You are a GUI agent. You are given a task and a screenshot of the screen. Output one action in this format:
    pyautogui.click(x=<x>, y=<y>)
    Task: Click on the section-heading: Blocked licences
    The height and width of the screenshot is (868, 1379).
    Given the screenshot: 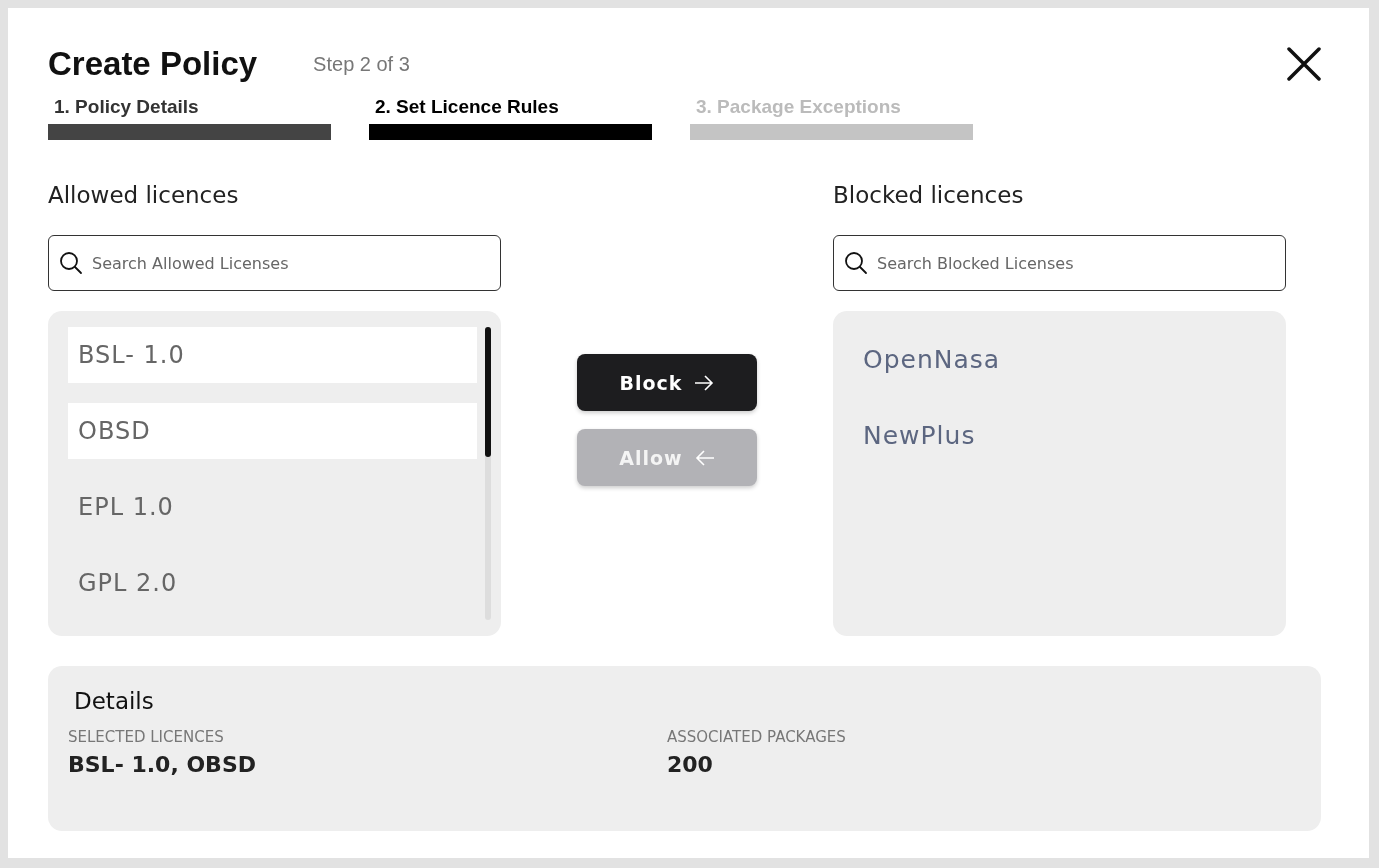 What is the action you would take?
    pyautogui.click(x=929, y=196)
    